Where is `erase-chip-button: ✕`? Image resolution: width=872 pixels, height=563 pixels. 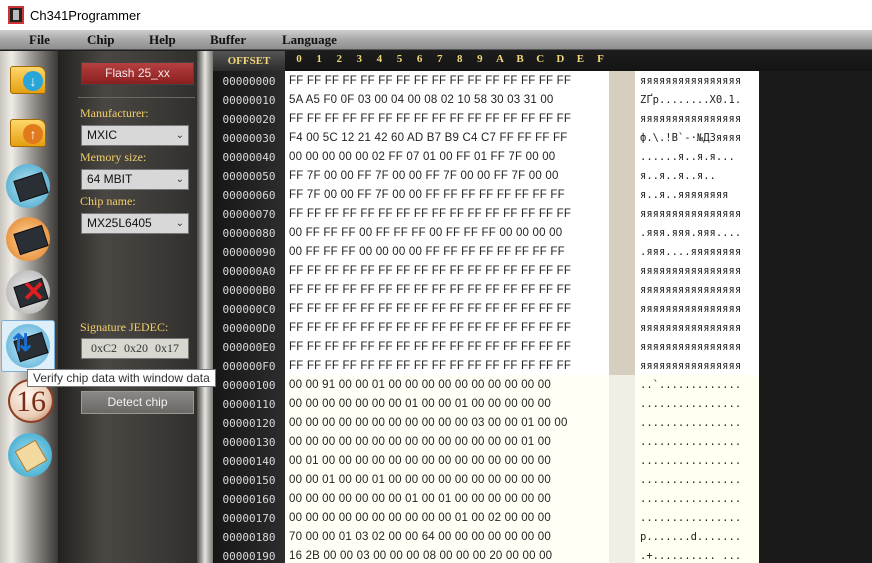 erase-chip-button: ✕ is located at coordinates (28, 292).